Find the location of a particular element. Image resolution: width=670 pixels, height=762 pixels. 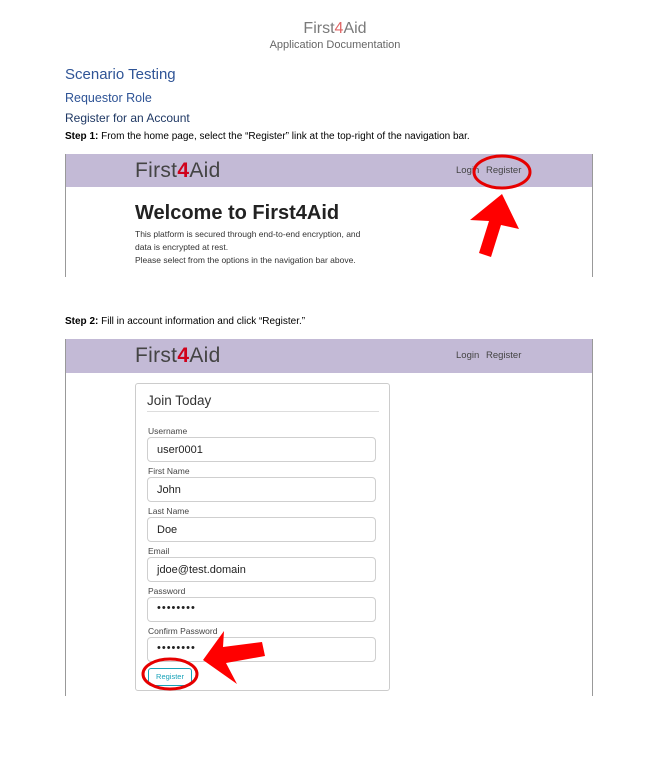

document-title-first: First is located at coordinates (319, 28).